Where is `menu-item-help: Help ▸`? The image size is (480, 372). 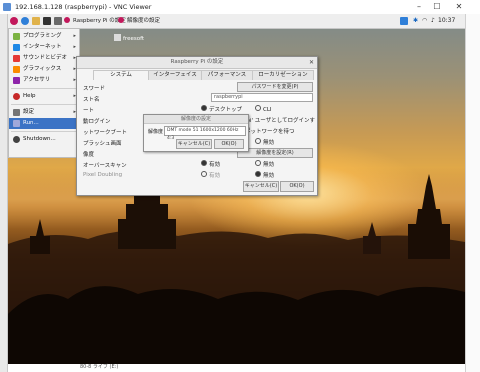
menu-item-help: Help ▸ is located at coordinates (44, 96).